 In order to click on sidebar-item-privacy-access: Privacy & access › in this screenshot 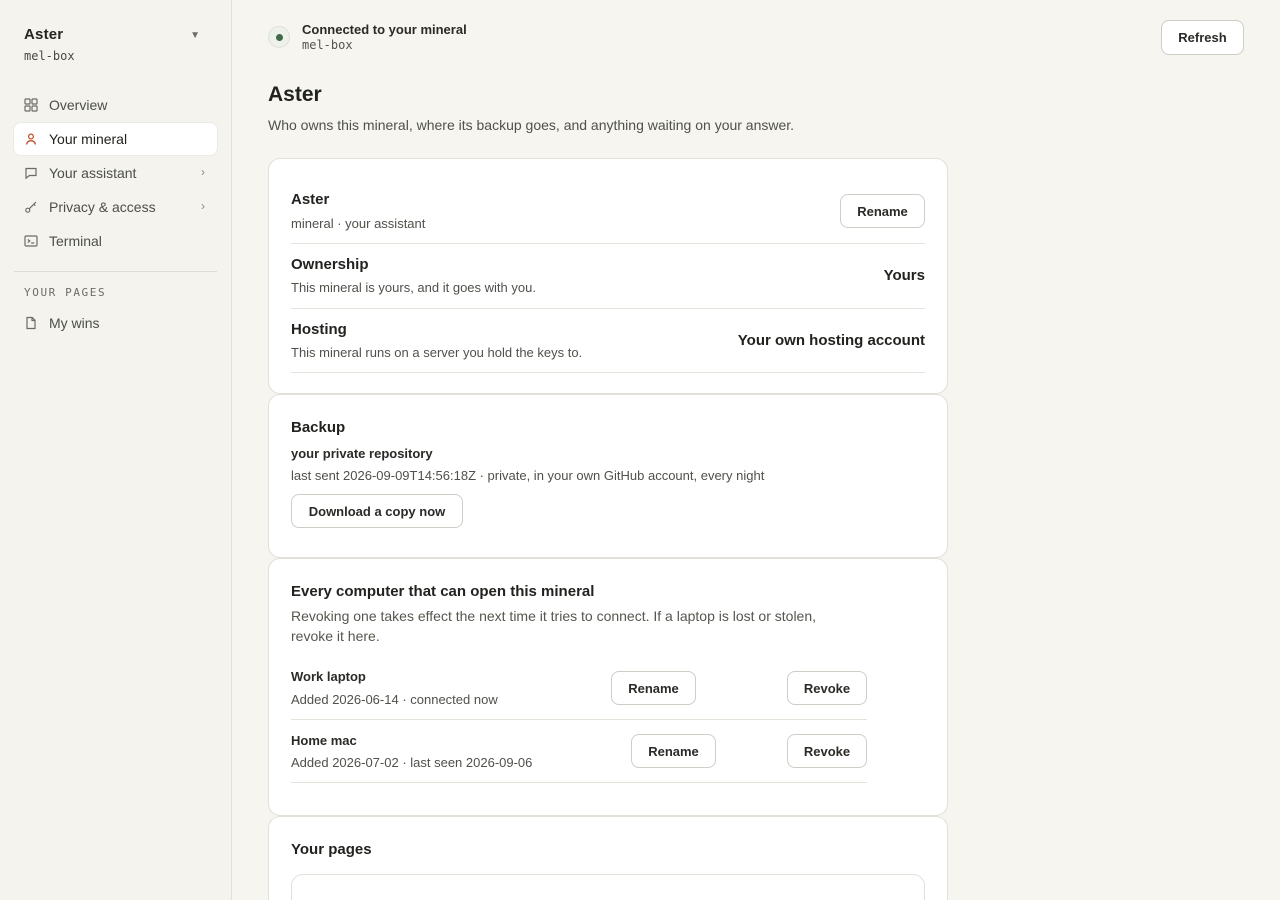, I will do `click(115, 207)`.